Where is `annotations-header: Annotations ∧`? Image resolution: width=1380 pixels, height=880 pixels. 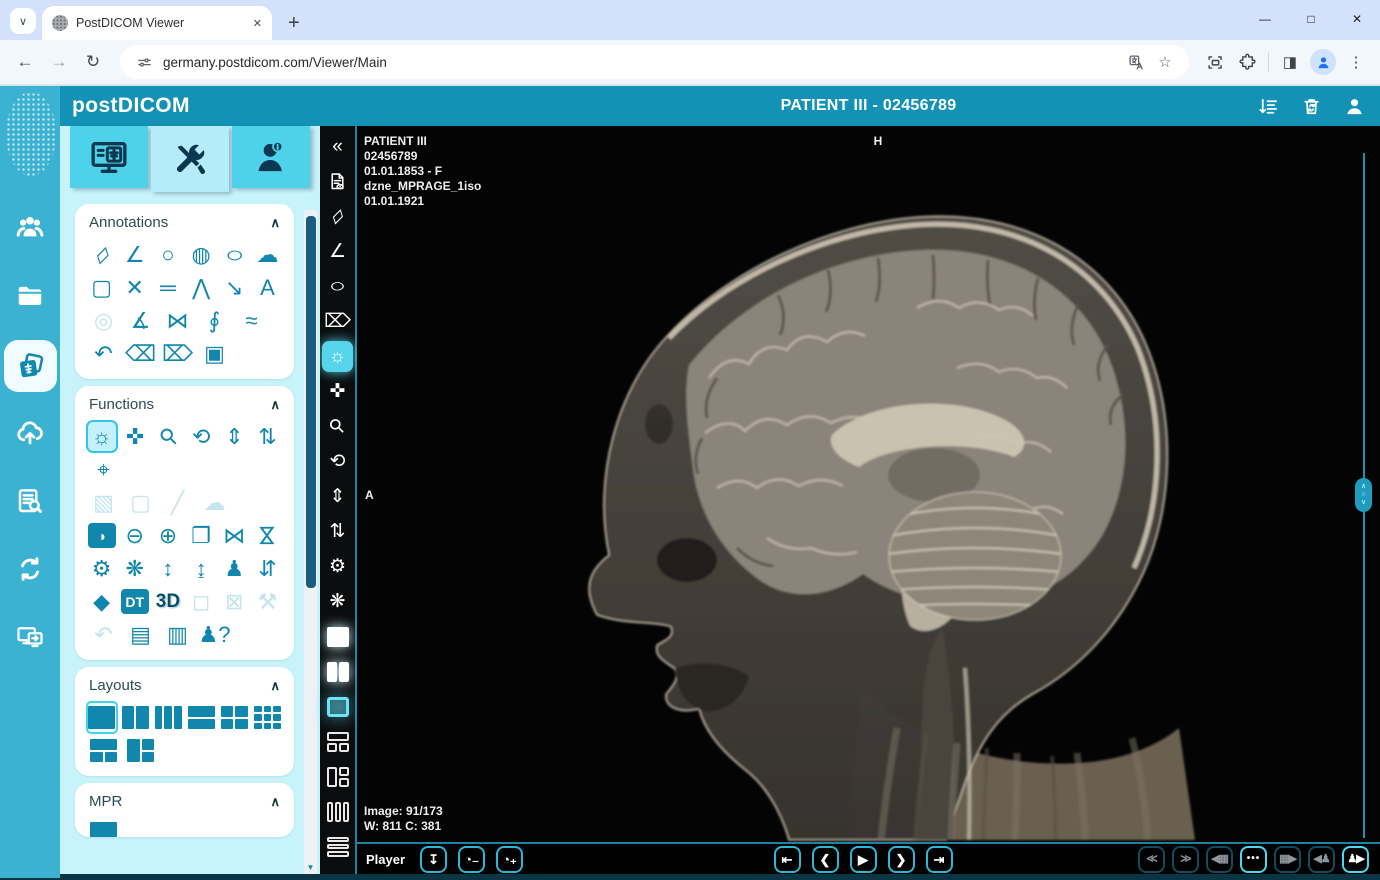 annotations-header: Annotations ∧ is located at coordinates (184, 225).